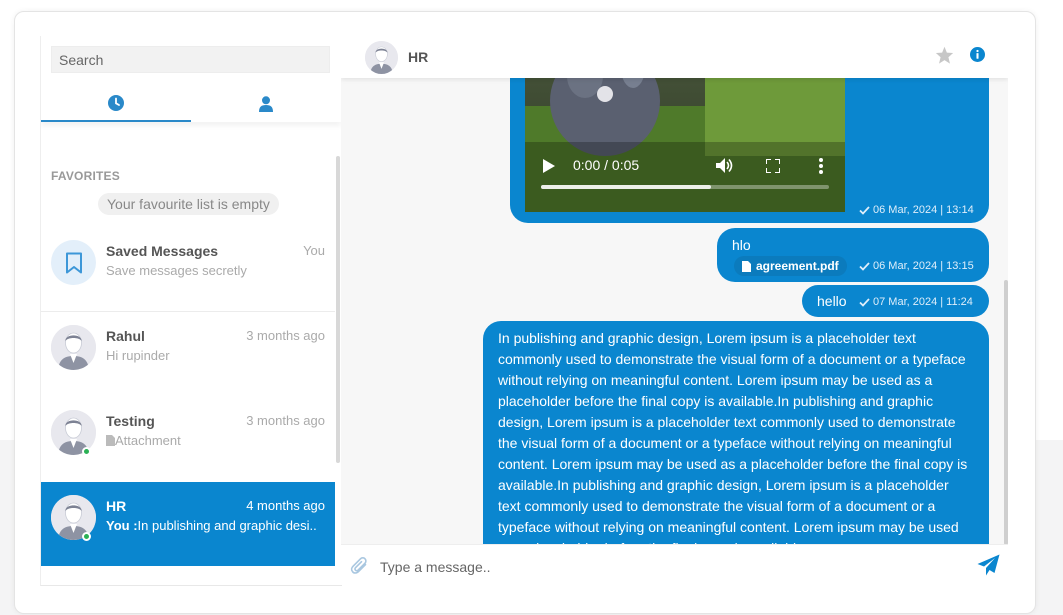  What do you see at coordinates (125, 336) in the screenshot?
I see `contact-name: Rahul` at bounding box center [125, 336].